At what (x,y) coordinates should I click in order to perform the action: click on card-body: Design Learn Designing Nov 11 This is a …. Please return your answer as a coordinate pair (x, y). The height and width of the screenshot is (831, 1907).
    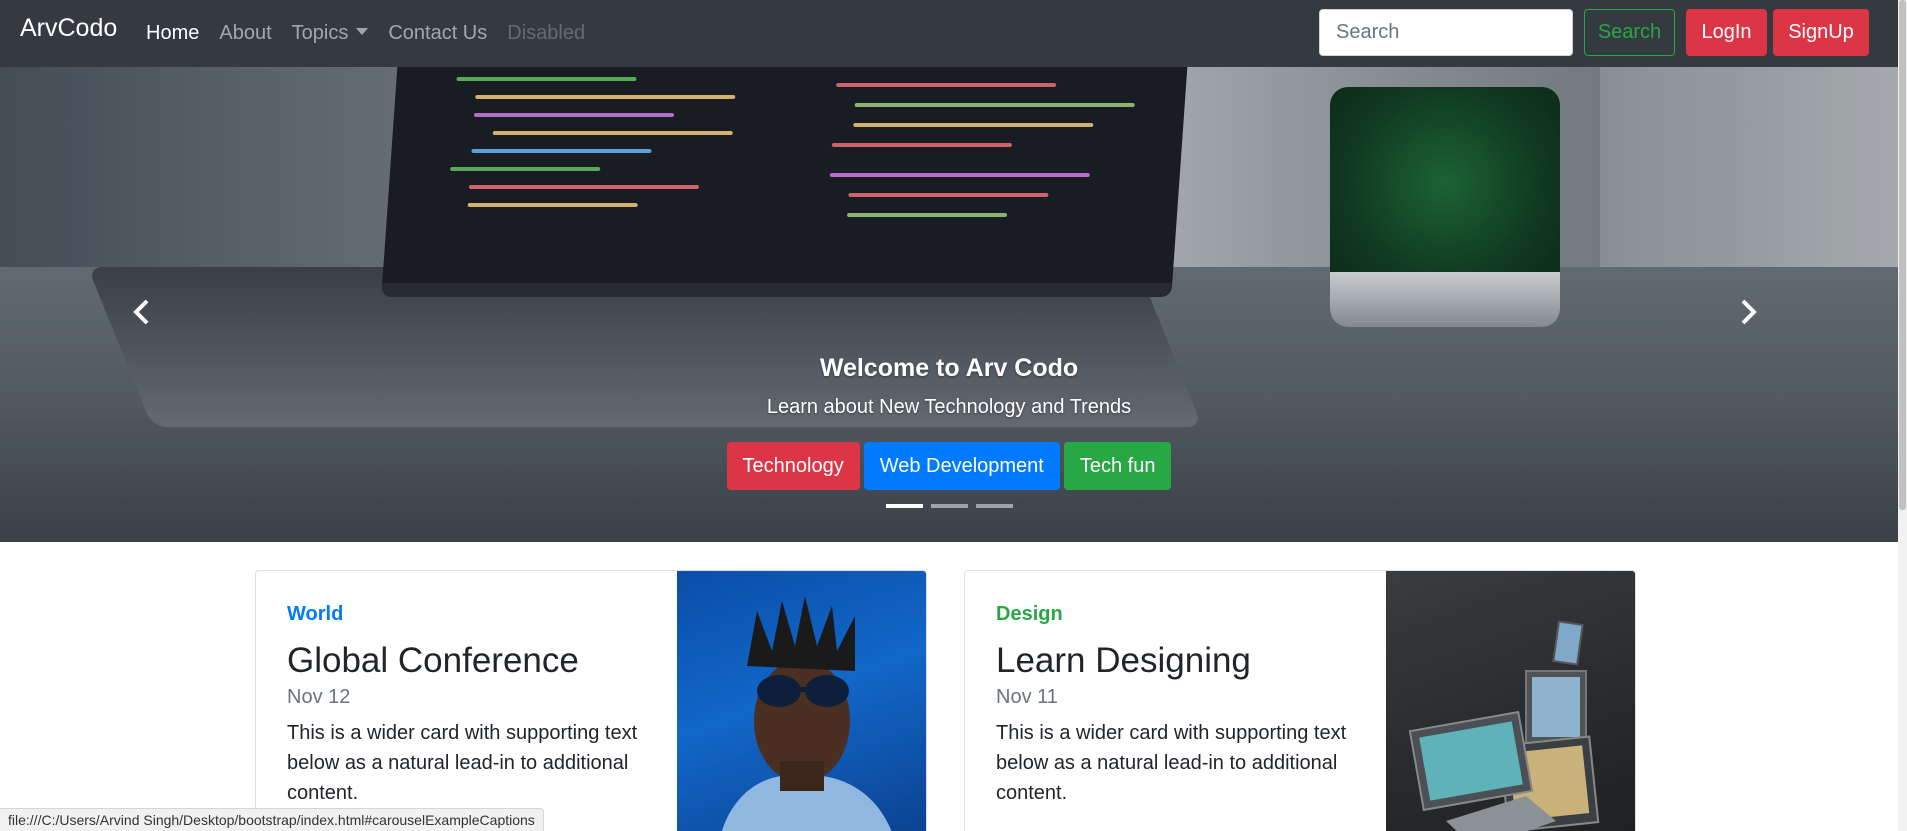
    Looking at the image, I should click on (1186, 705).